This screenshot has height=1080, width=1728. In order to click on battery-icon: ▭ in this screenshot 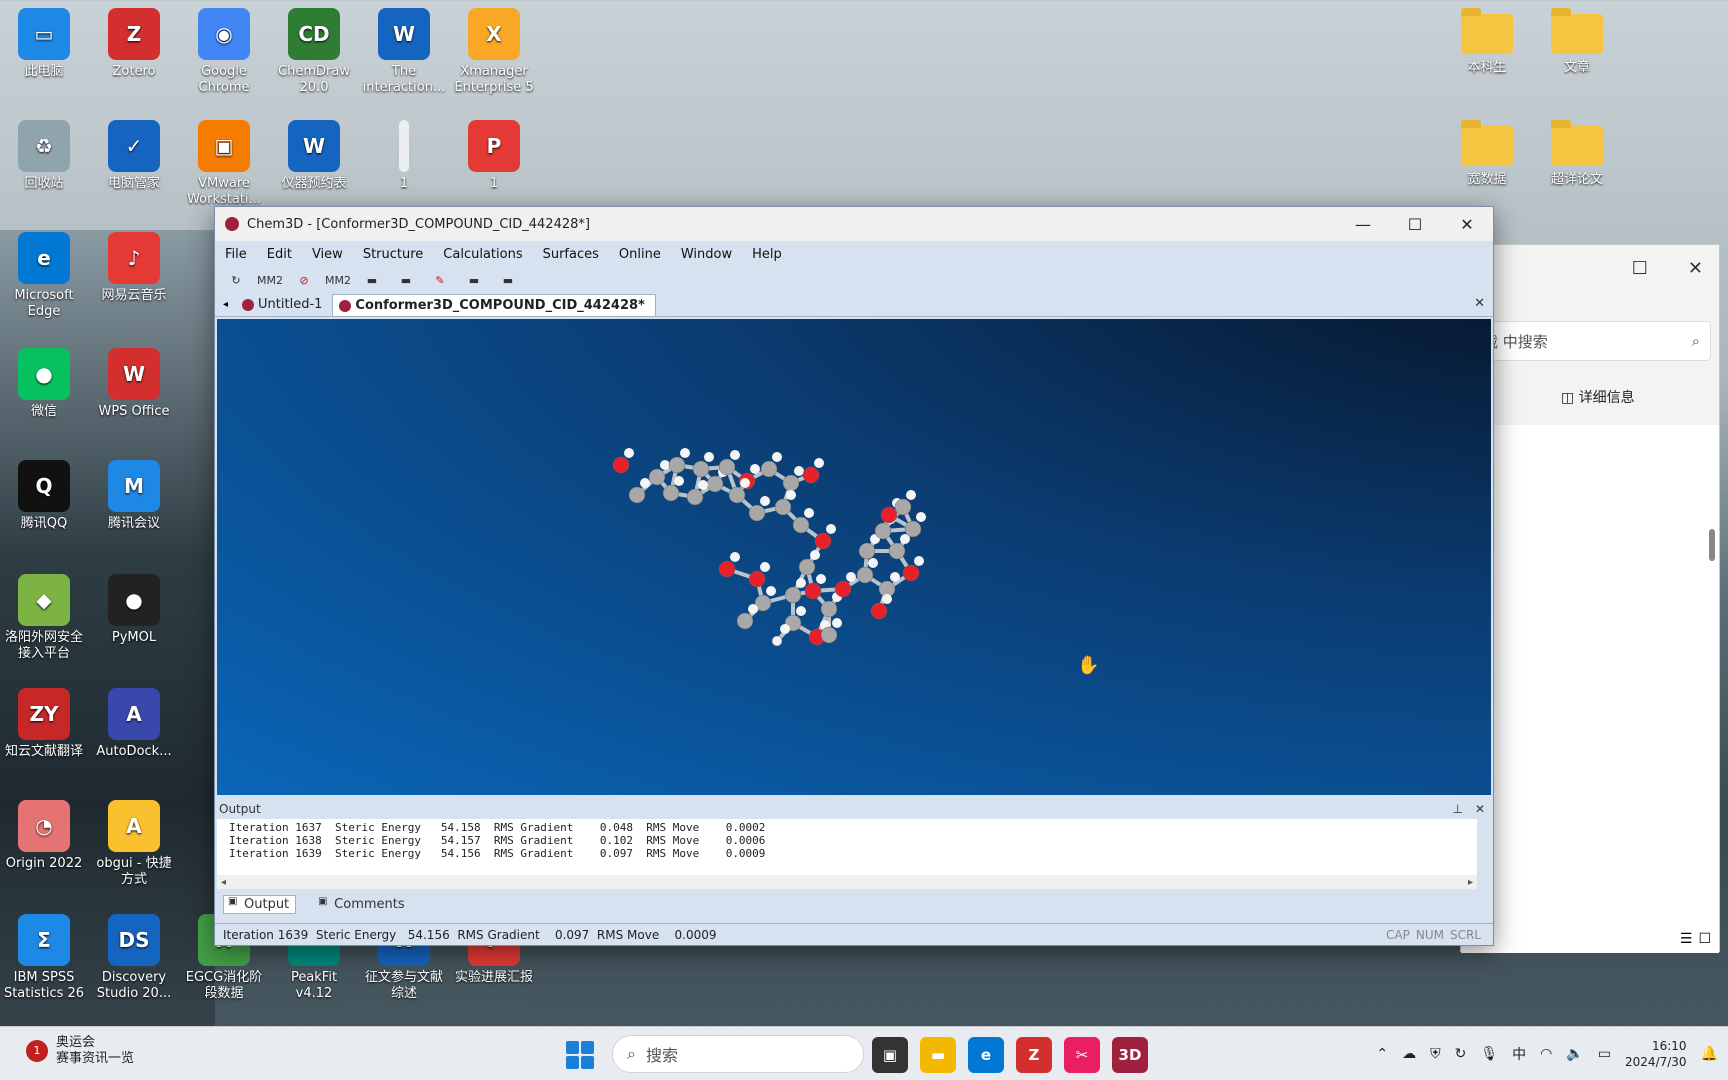, I will do `click(1604, 1054)`.